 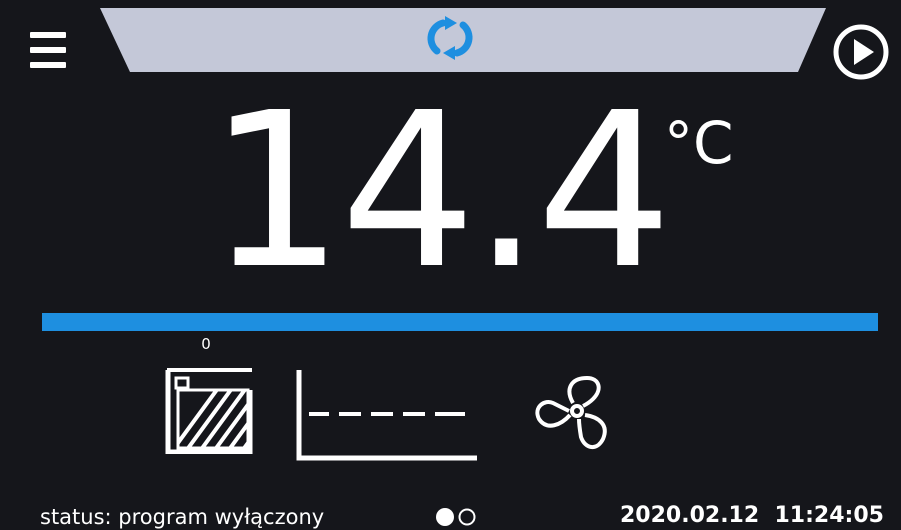 I want to click on temperature-graph-icon, so click(x=386, y=416).